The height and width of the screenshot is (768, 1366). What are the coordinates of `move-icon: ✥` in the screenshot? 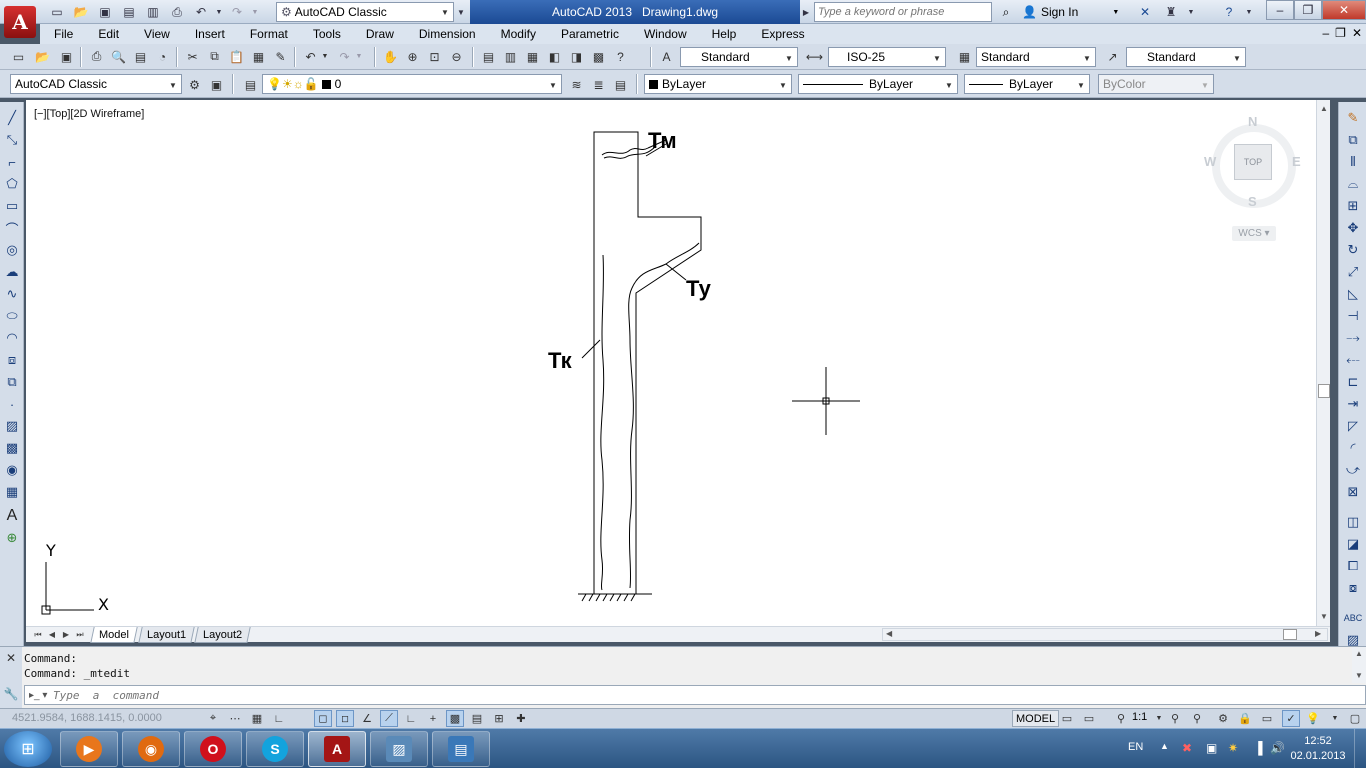 It's located at (1353, 228).